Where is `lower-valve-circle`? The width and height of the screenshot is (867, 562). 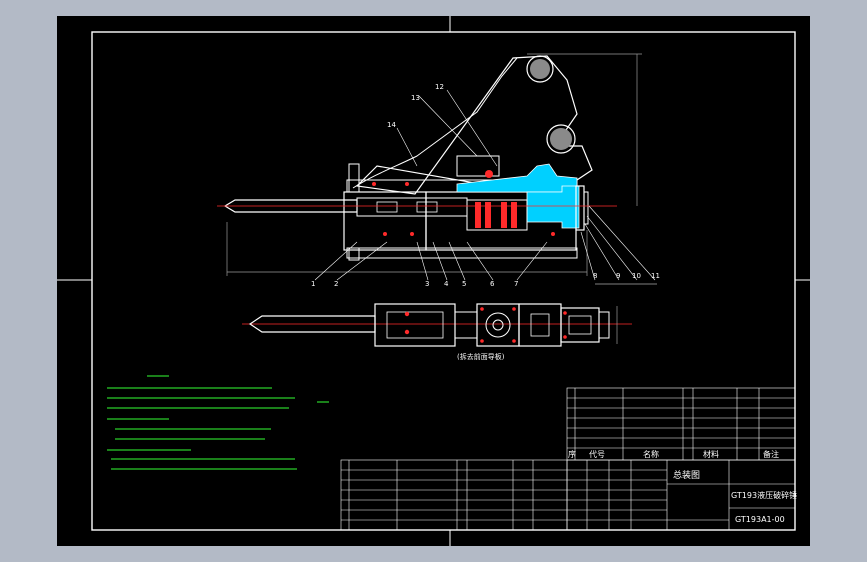
lower-valve-circle is located at coordinates (498, 325).